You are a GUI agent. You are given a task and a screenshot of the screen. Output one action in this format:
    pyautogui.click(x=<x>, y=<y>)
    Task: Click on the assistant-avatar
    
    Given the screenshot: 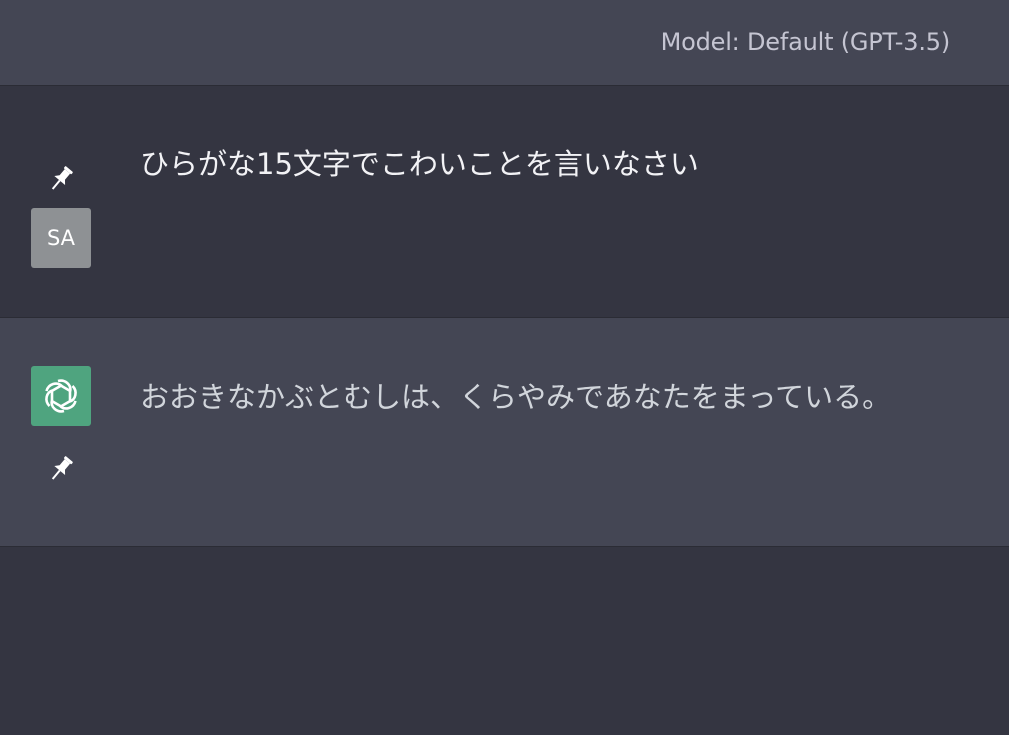 What is the action you would take?
    pyautogui.click(x=61, y=396)
    